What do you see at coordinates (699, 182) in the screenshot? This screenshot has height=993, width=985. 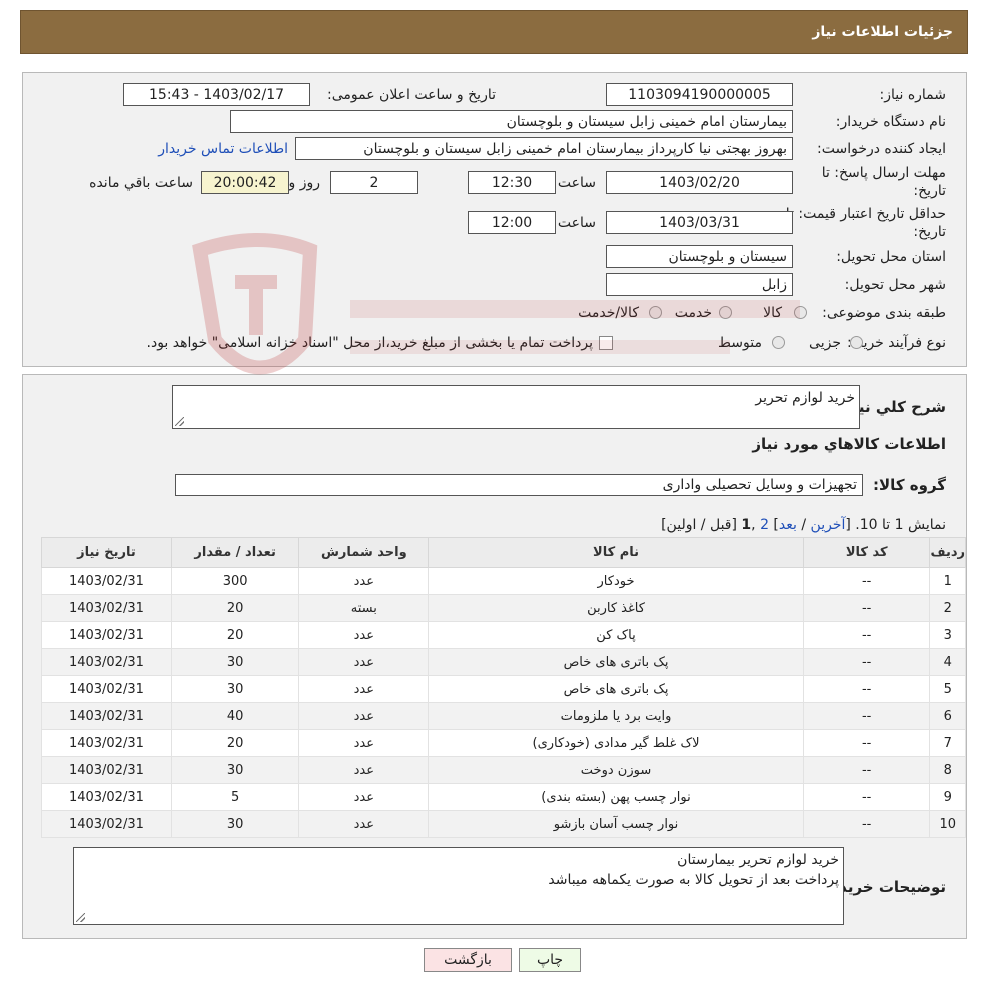 I see `reply-date-field: 1403/02/20` at bounding box center [699, 182].